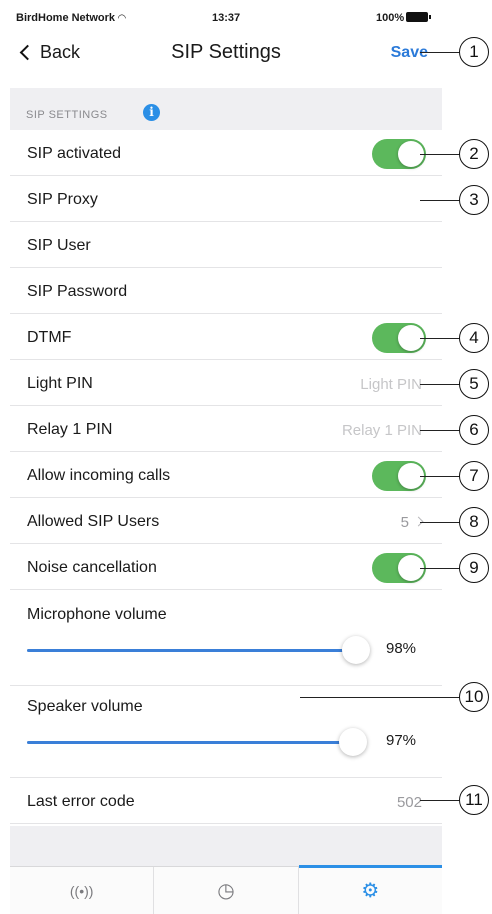 Image resolution: width=492 pixels, height=914 pixels. I want to click on broadcast-icon: ((•)), so click(81, 890).